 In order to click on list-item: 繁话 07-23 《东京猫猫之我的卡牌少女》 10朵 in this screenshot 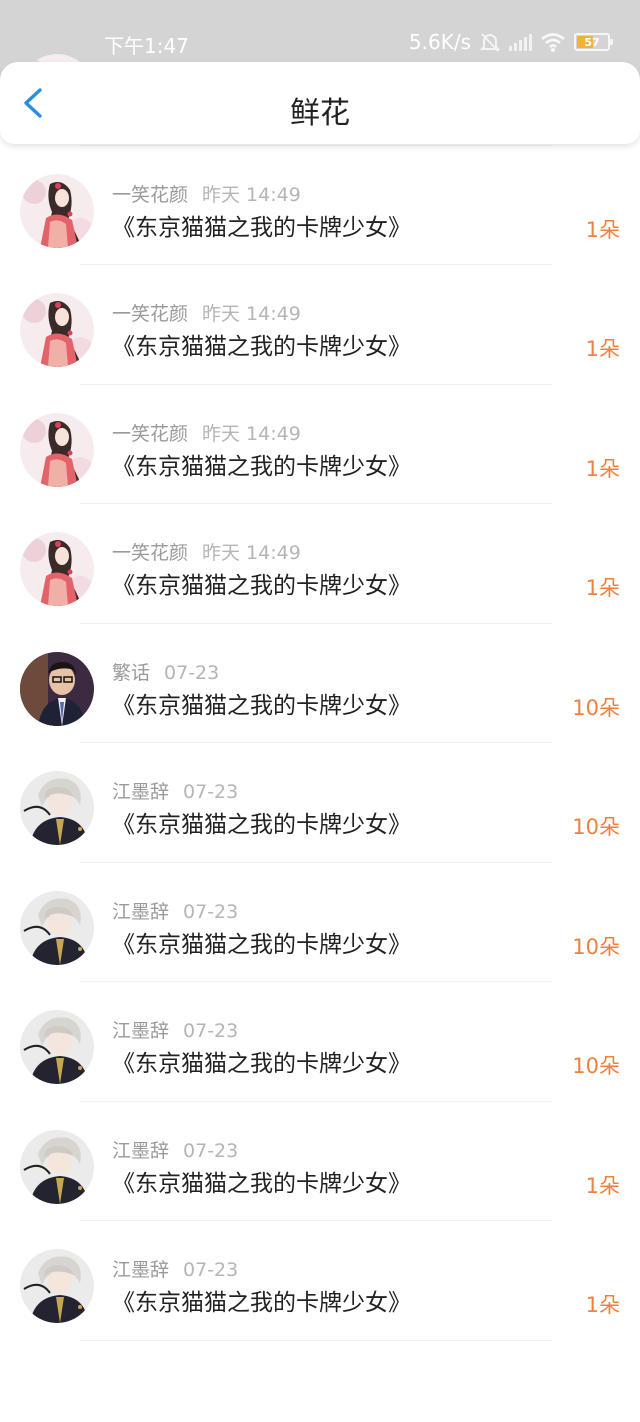, I will do `click(320, 683)`.